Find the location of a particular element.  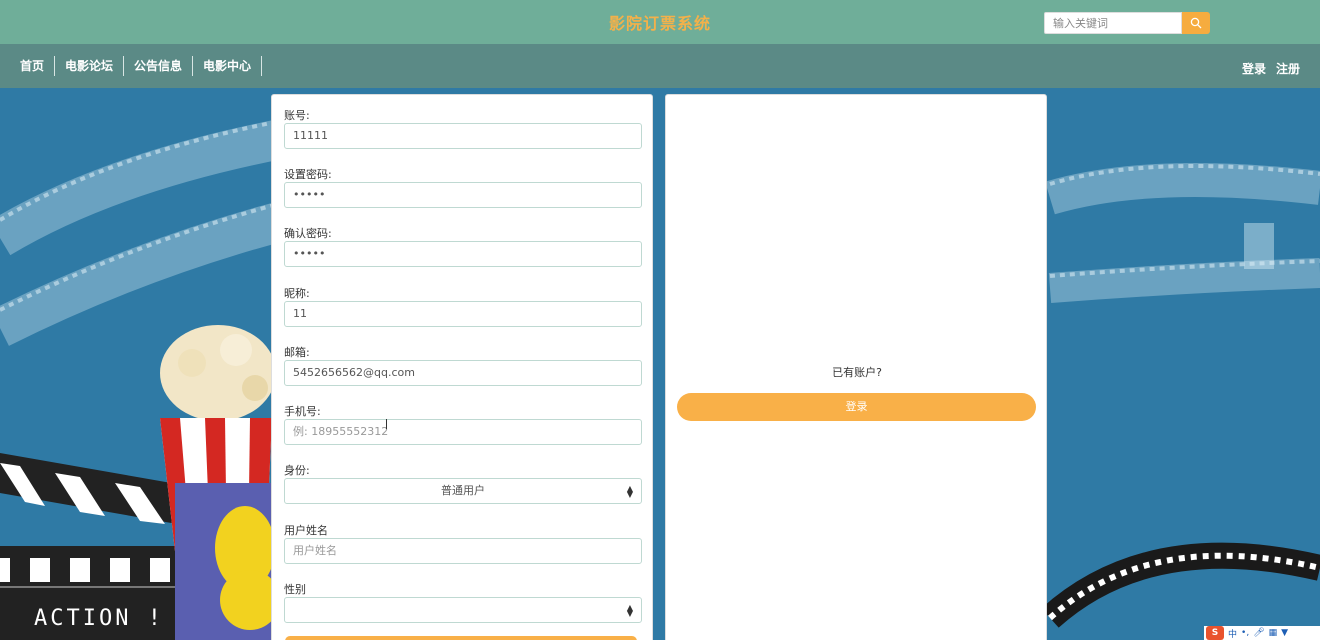

confirm-password-field: 确认密码: ••••• is located at coordinates (463, 246).